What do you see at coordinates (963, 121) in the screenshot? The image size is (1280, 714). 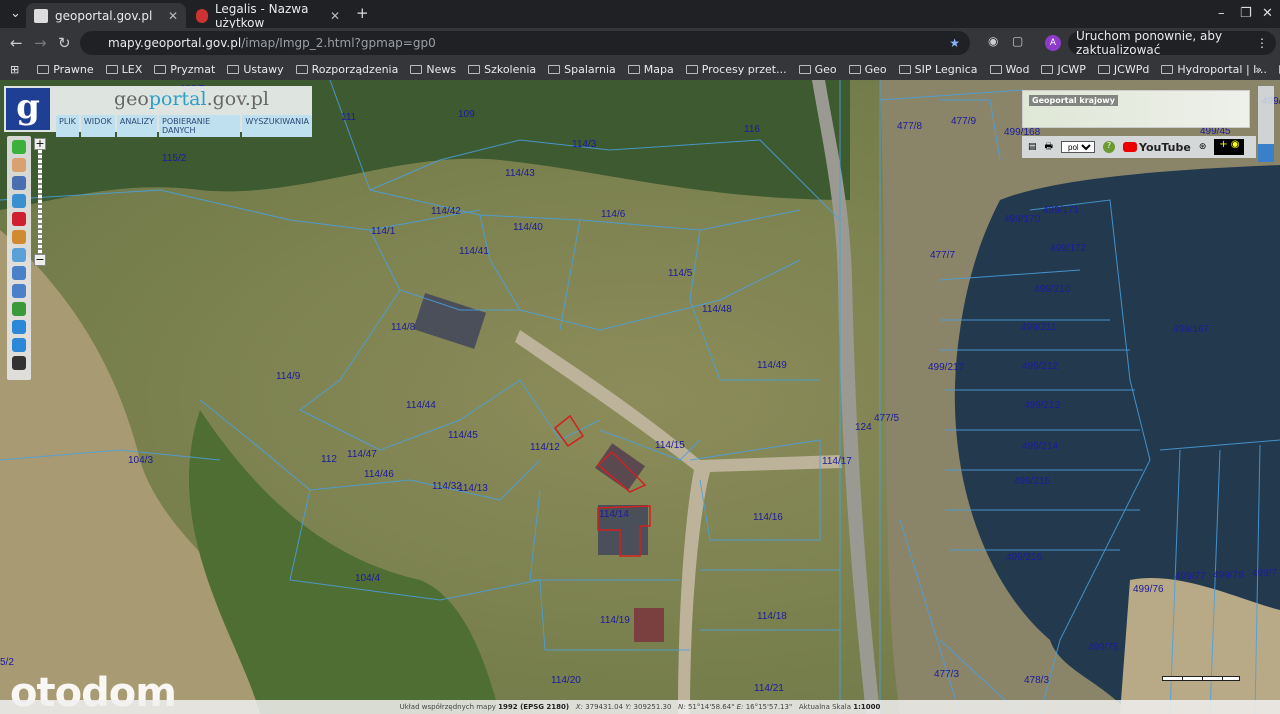 I see `parcel-label: 477/9` at bounding box center [963, 121].